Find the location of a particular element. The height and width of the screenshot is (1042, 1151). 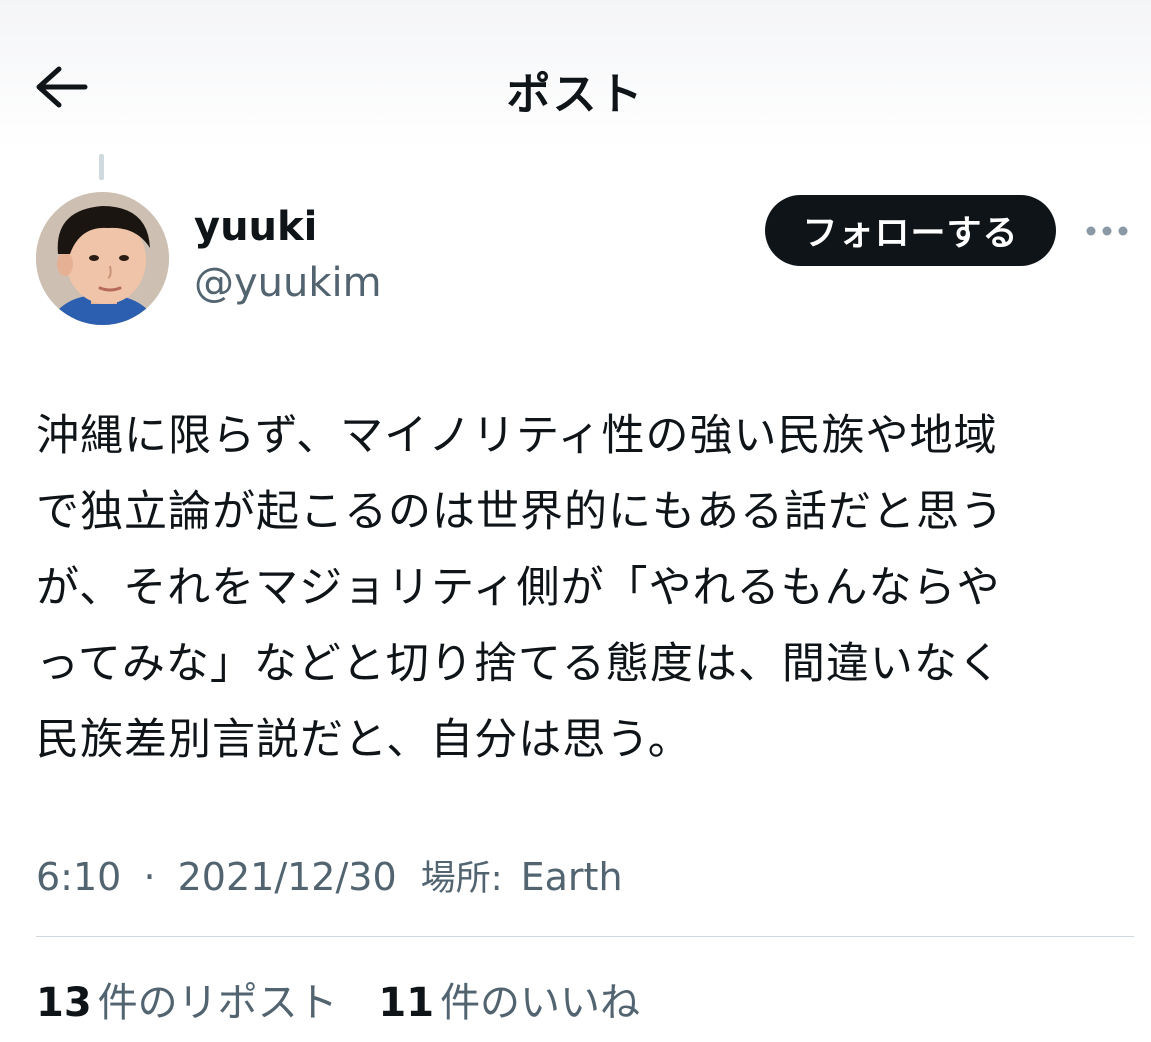

post-metadata: 6:10 · 2021/12/30 場所: Earth is located at coordinates (329, 875).